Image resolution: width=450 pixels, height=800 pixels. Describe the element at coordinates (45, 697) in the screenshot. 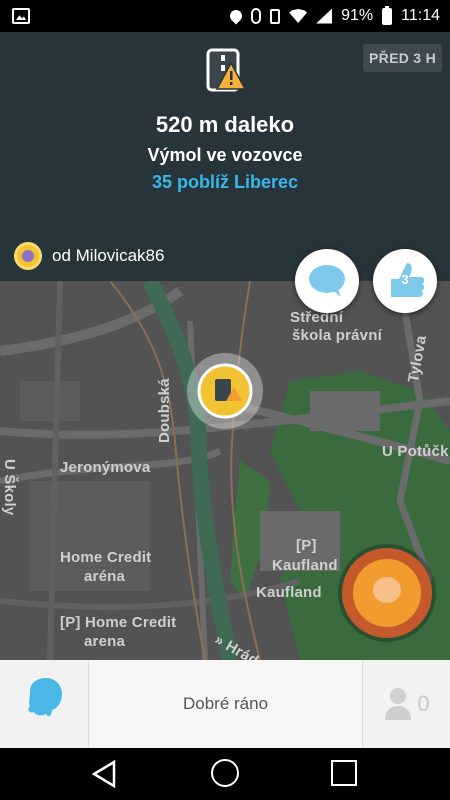

I see `waze-icon` at that location.